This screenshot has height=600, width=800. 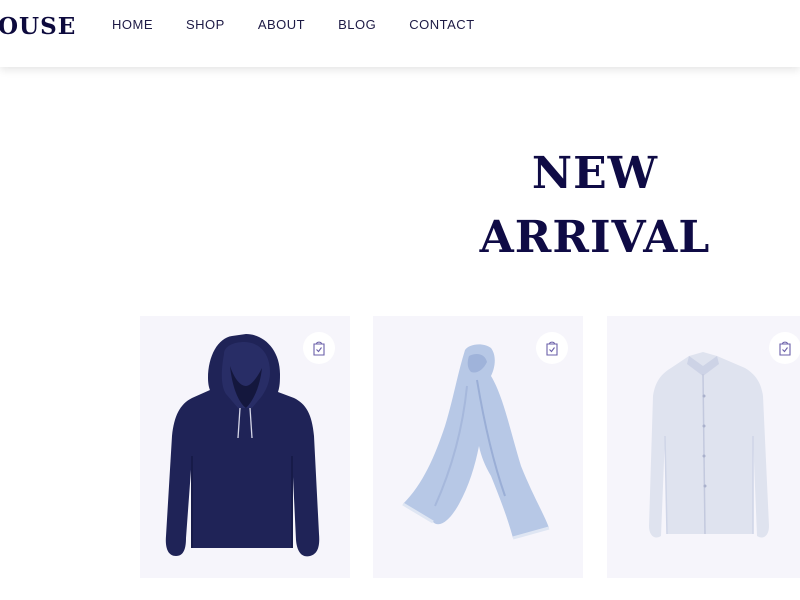 What do you see at coordinates (595, 237) in the screenshot?
I see `heading-line-2: ARRIVAL` at bounding box center [595, 237].